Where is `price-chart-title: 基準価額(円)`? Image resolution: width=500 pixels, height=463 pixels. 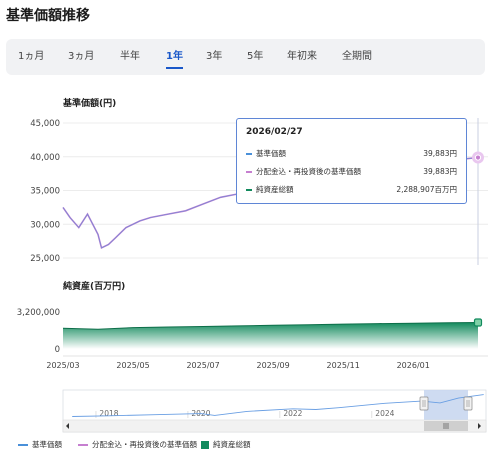
price-chart-title: 基準価額(円) is located at coordinates (89, 103).